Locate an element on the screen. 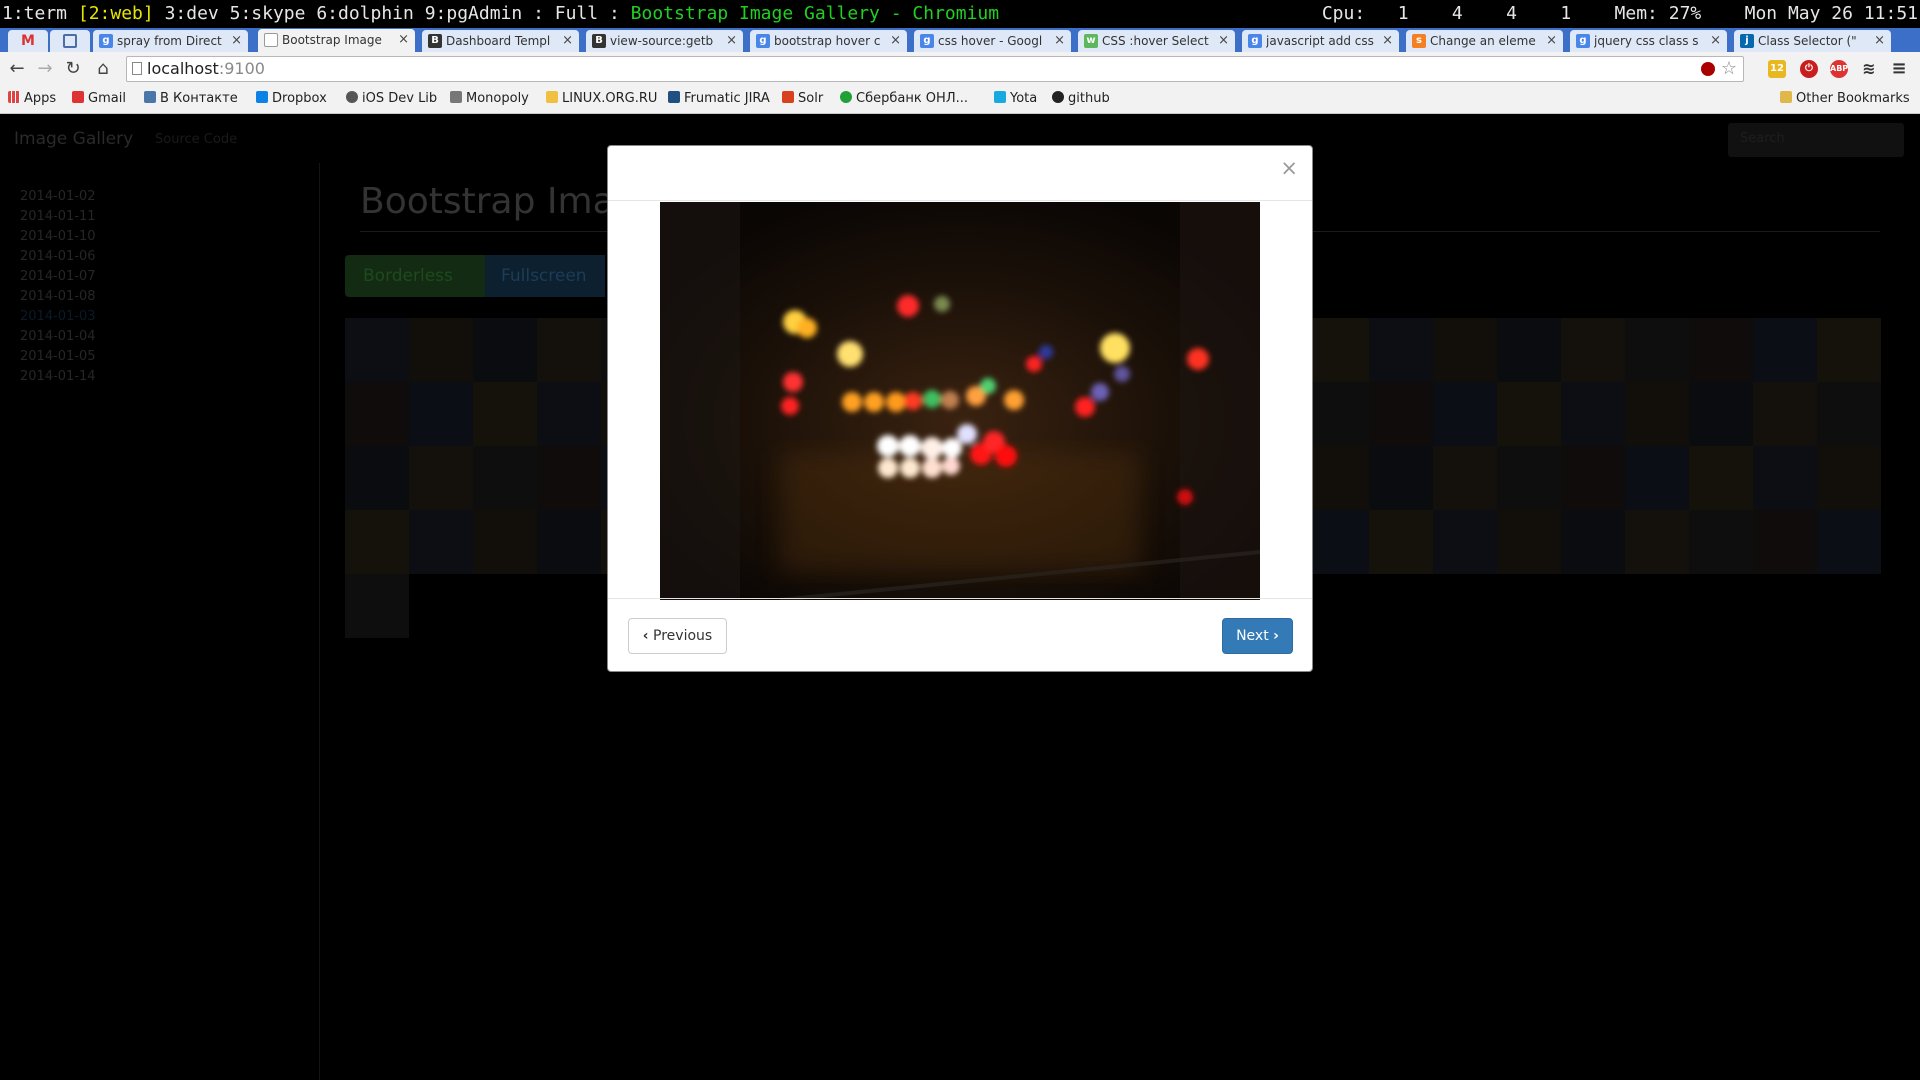 This screenshot has width=1920, height=1080. blocked-icon is located at coordinates (1708, 69).